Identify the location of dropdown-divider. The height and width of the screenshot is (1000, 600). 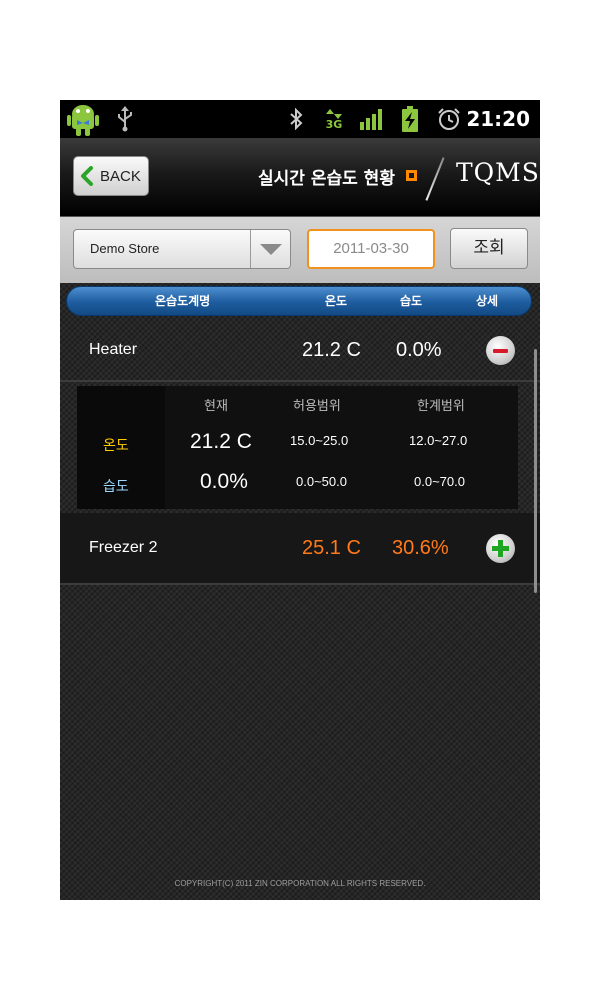
(250, 249).